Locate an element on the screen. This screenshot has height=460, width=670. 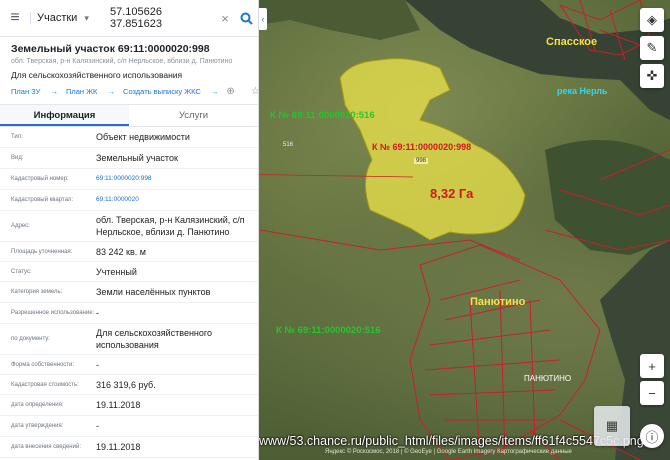
parcel-number-516: 516 is located at coordinates (288, 145).